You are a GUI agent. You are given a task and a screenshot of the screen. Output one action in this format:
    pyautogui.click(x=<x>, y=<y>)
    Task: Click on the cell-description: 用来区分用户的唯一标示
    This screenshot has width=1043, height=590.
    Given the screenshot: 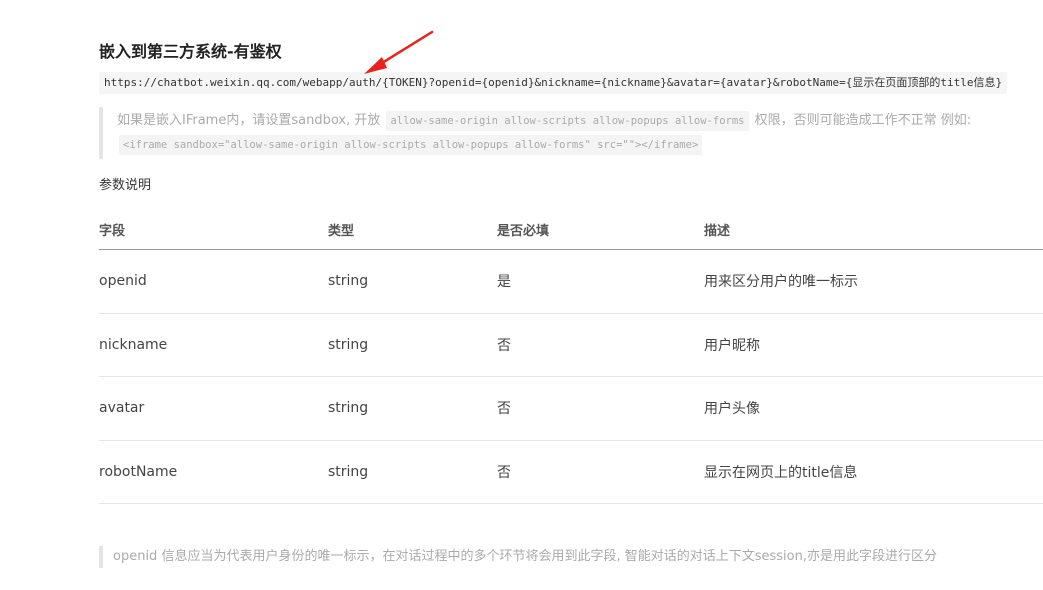 What is the action you would take?
    pyautogui.click(x=781, y=282)
    